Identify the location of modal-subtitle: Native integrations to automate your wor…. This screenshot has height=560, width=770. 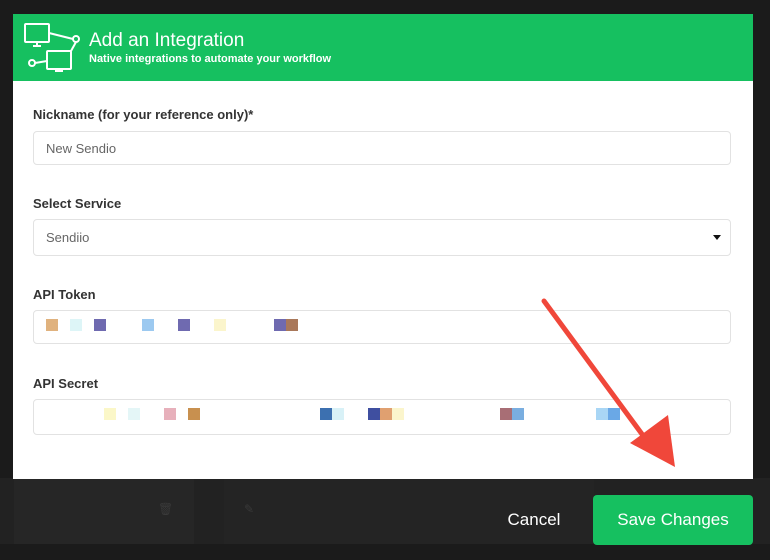
(210, 59).